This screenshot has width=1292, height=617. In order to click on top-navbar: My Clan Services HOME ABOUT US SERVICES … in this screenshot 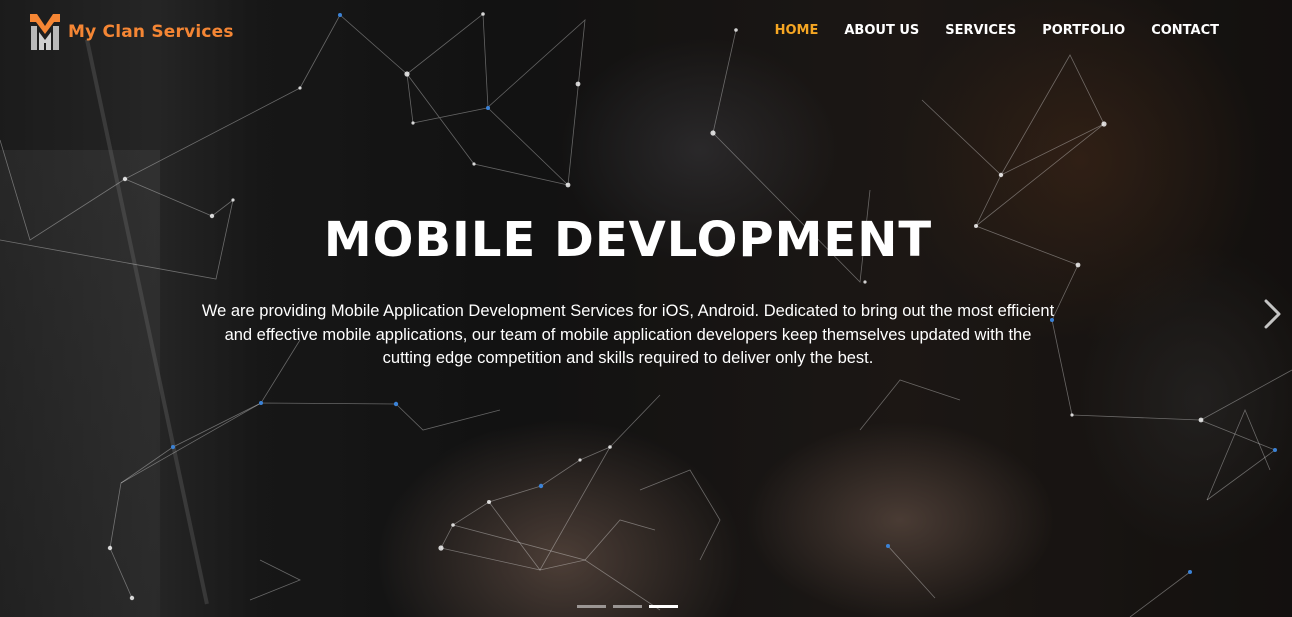, I will do `click(646, 32)`.